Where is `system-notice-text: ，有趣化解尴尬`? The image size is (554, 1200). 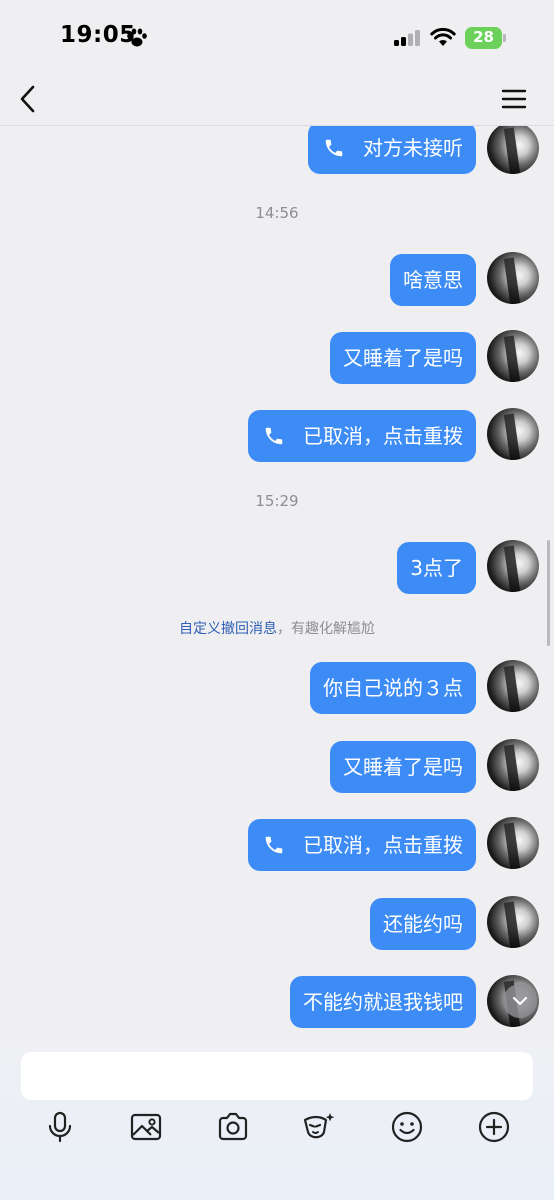
system-notice-text: ，有趣化解尴尬 is located at coordinates (326, 629).